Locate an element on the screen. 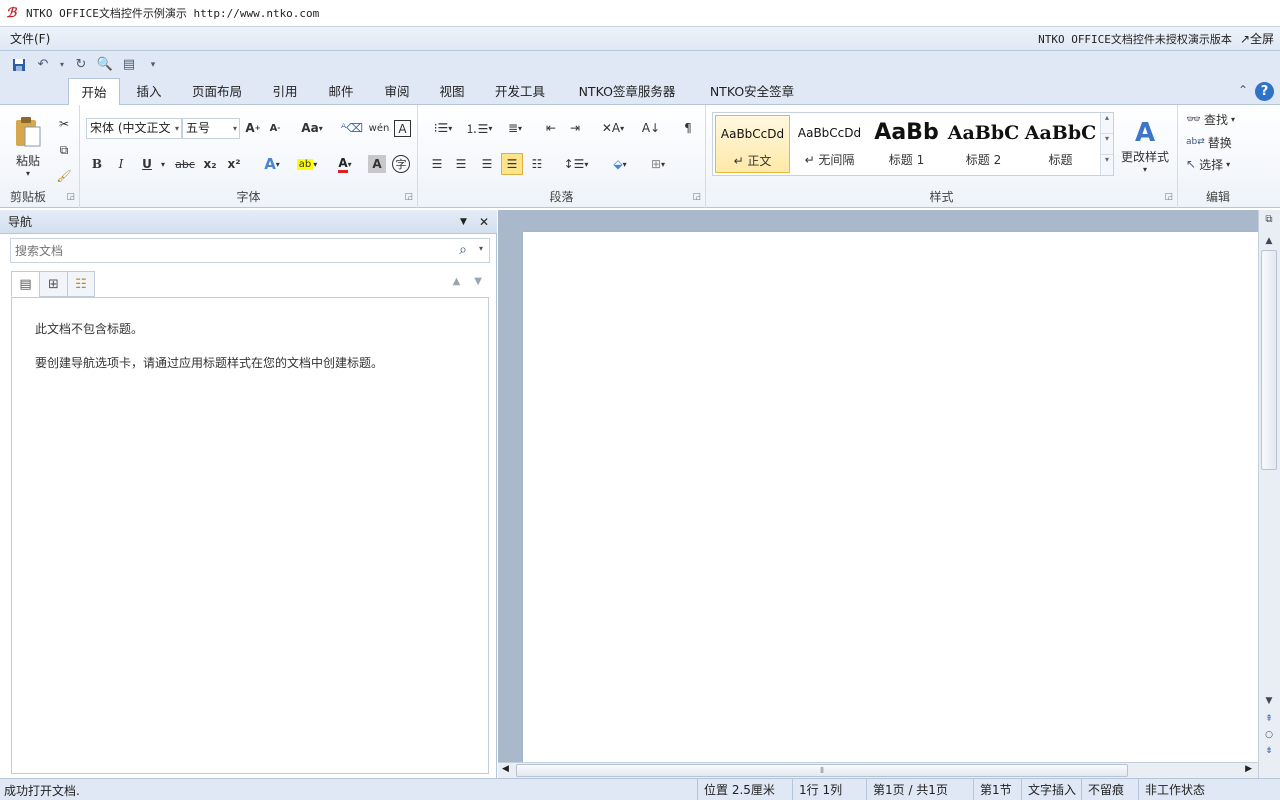  undo-icon: ↶ is located at coordinates (43, 65).